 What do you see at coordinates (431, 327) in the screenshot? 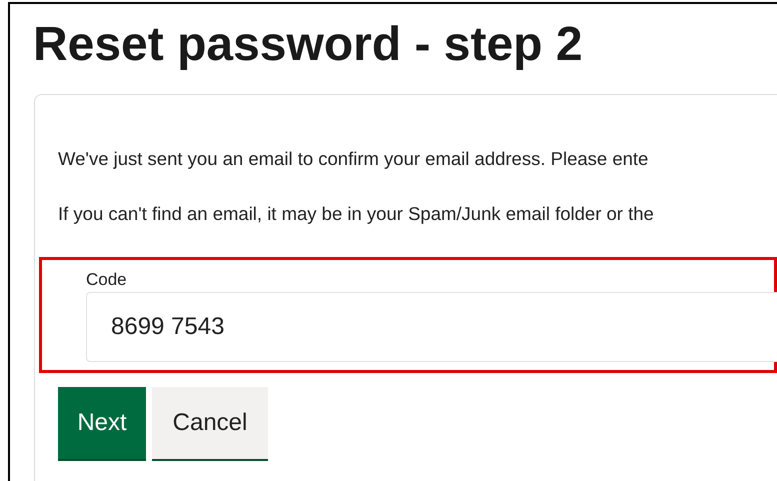
I see `code-input: 8699 7543` at bounding box center [431, 327].